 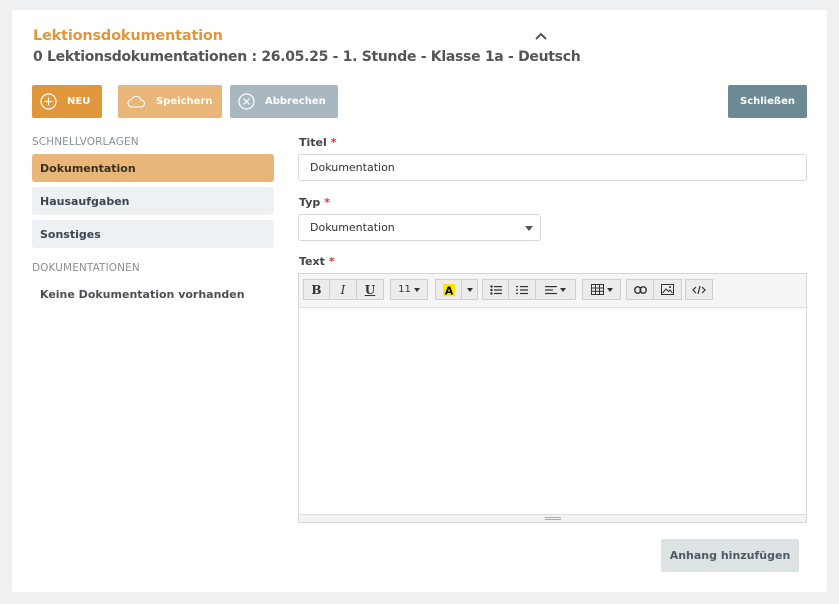 What do you see at coordinates (370, 289) in the screenshot?
I see `underline-icon: U` at bounding box center [370, 289].